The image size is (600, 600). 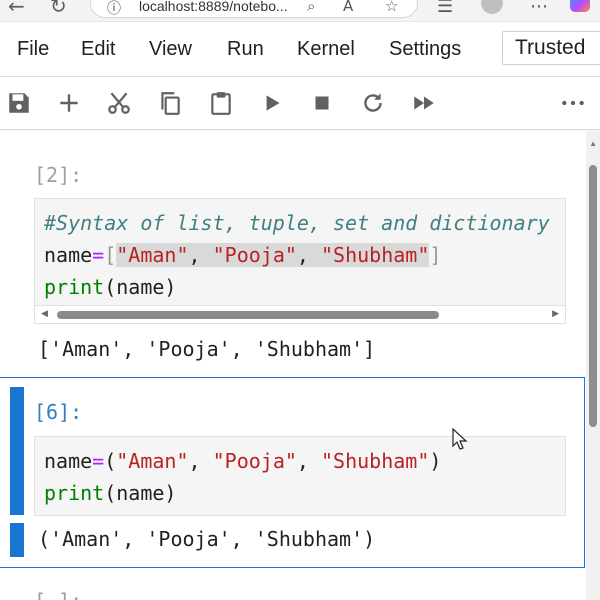 What do you see at coordinates (539, 8) in the screenshot?
I see `more-menu-icon: ⋯` at bounding box center [539, 8].